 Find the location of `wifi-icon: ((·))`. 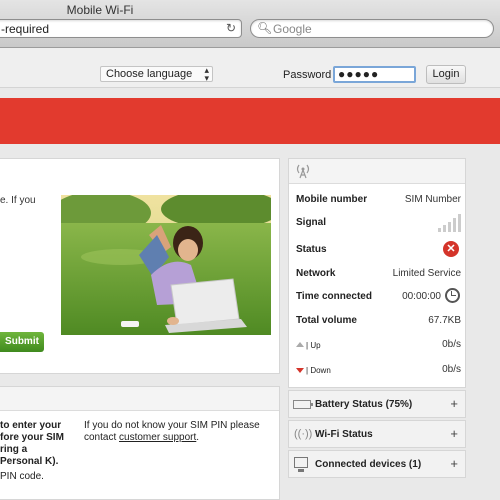

wifi-icon: ((·)) is located at coordinates (303, 434).